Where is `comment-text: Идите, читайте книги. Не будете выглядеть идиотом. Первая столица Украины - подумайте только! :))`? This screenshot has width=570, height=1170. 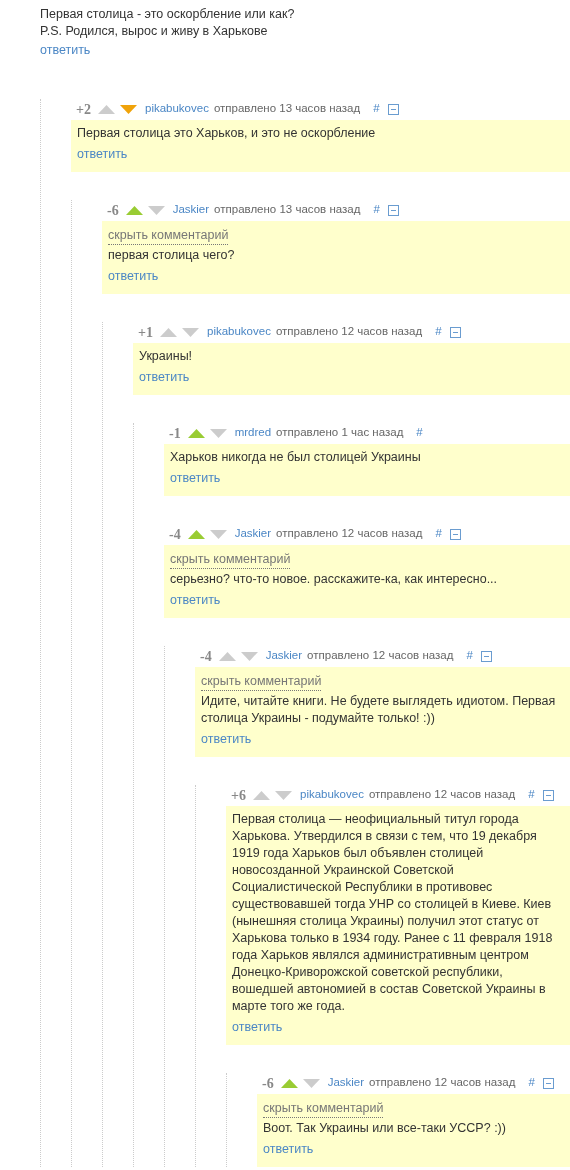
comment-text: Идите, читайте книги. Не будете выглядеть идиотом. Первая столица Украины - подумайте только! :)) is located at coordinates (379, 710).